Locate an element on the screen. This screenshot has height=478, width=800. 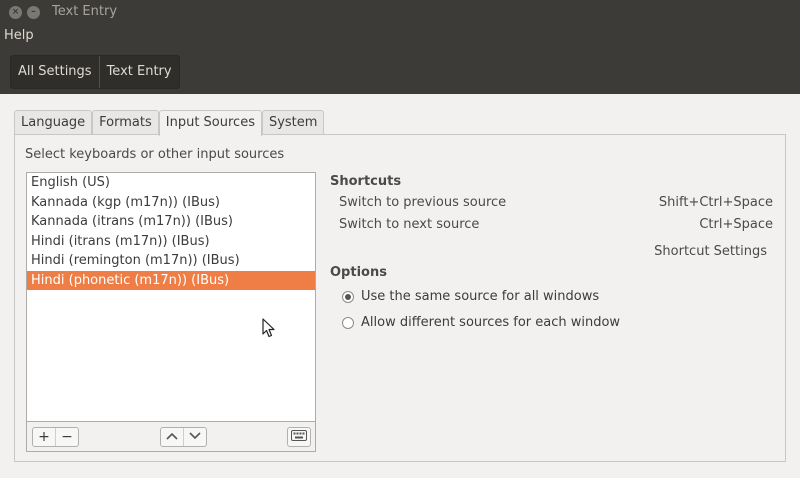
menu-help: Help is located at coordinates (19, 35).